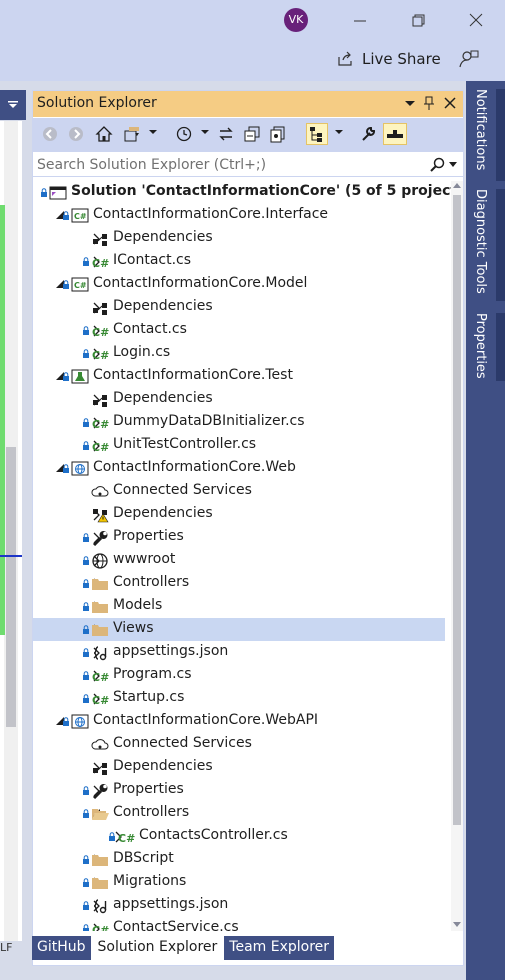 This screenshot has height=980, width=505. I want to click on tree-item: C# ContactInformationCore.Interface, so click(239, 215).